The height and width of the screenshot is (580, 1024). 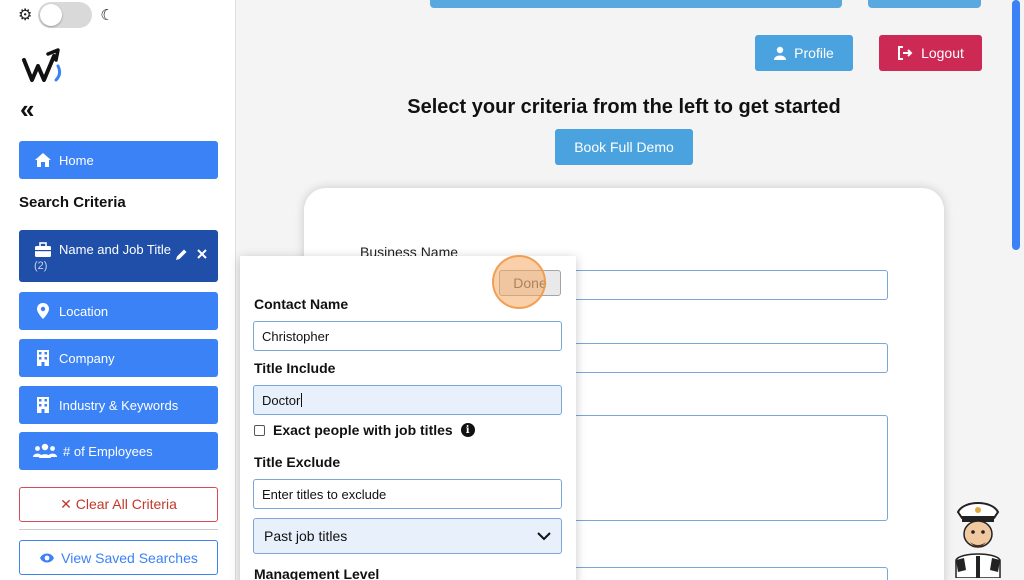 I want to click on page-scrollbar, so click(x=1016, y=125).